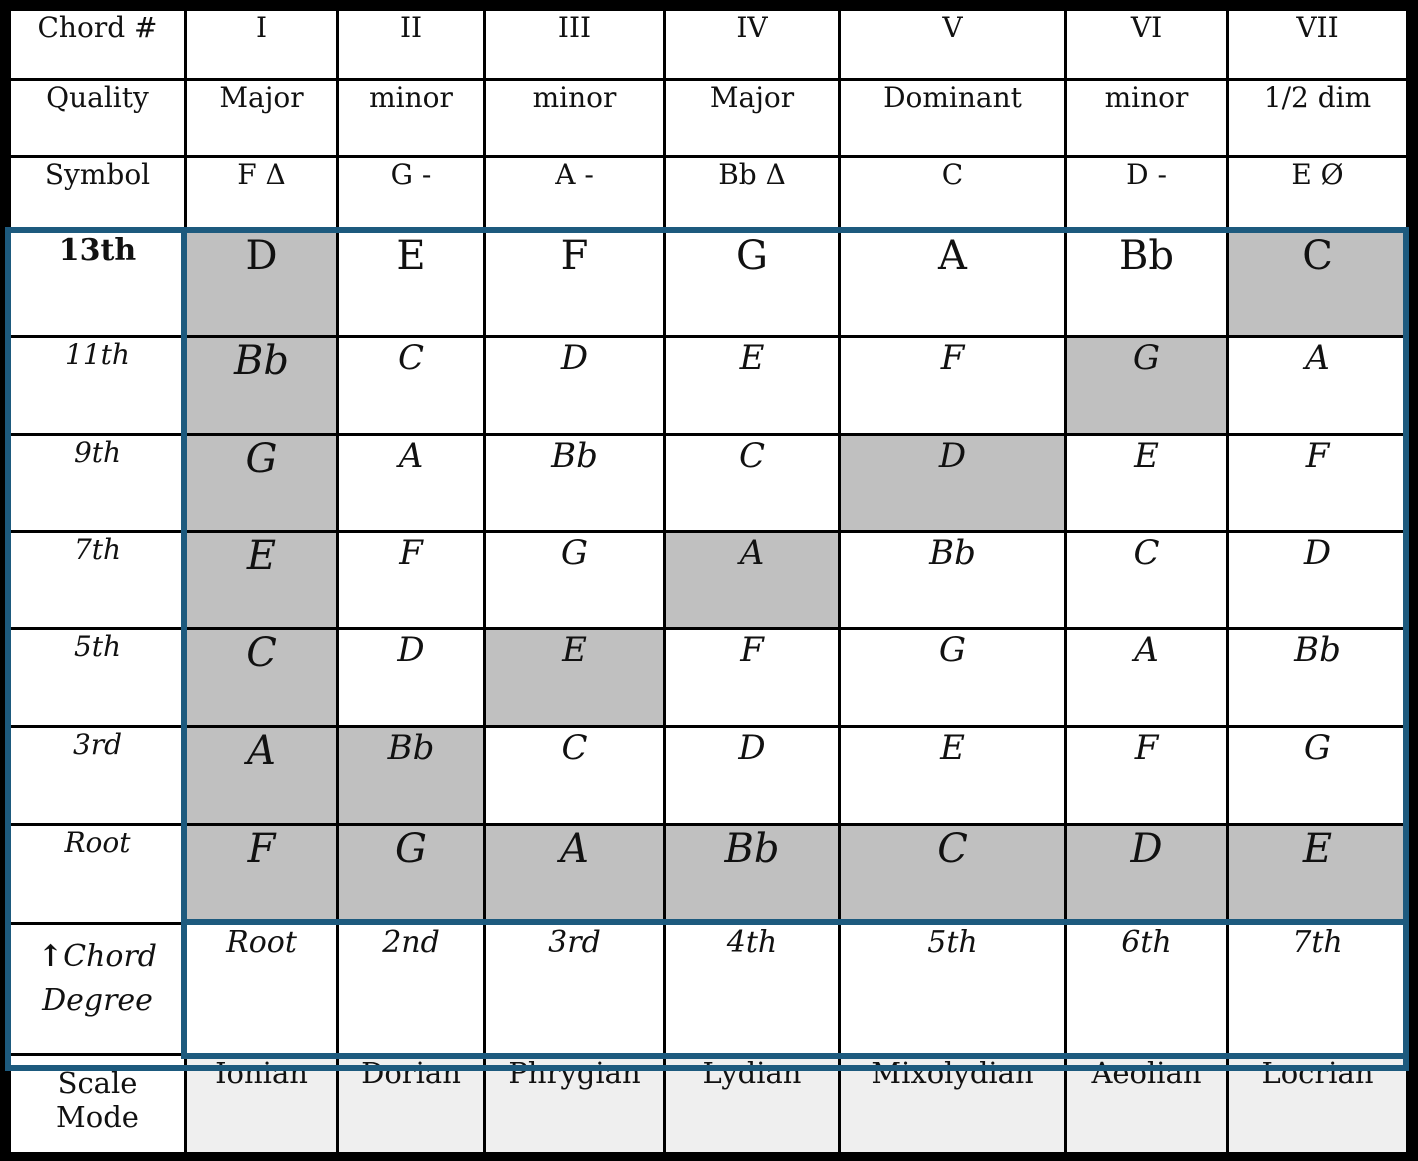 This screenshot has width=1418, height=1161. Describe the element at coordinates (50, 956) in the screenshot. I see `arrow-up-icon: ↑` at that location.